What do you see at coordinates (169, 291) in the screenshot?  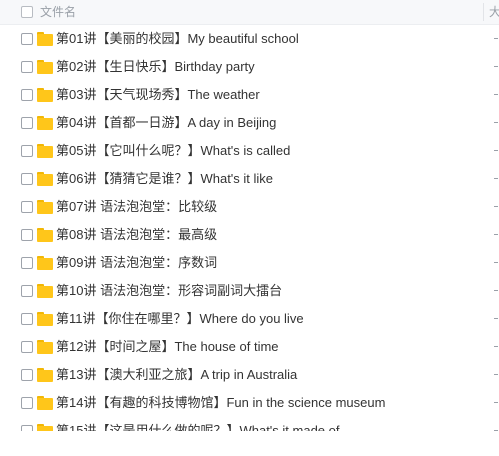 I see `file-name: 第10讲 语法泡泡堂：形容词副词大擂台` at bounding box center [169, 291].